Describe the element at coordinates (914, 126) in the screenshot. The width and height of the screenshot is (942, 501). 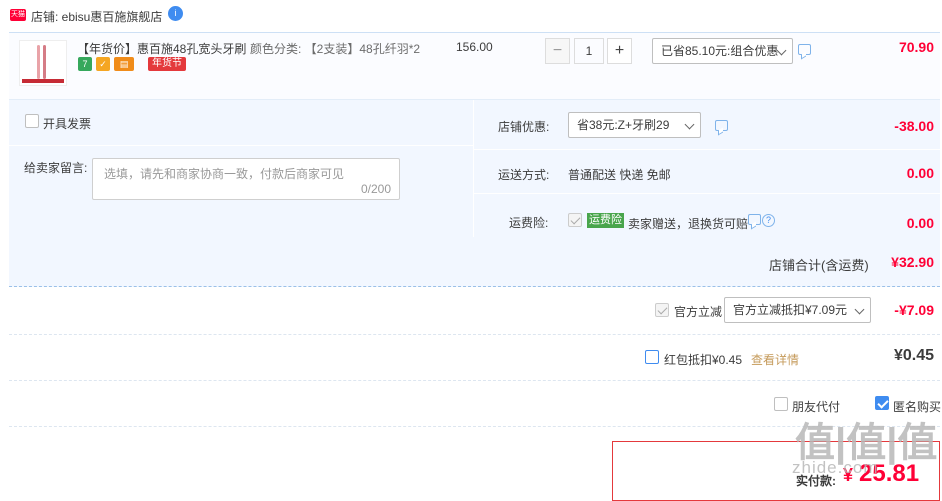
I see `shop-discount-amount: -38.00` at that location.